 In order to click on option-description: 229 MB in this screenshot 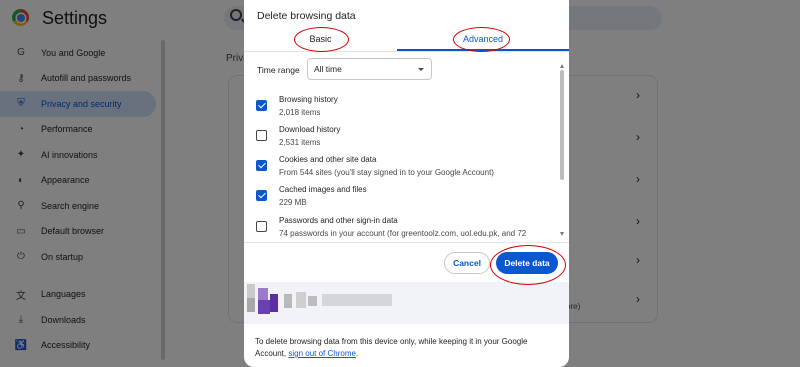, I will do `click(293, 202)`.